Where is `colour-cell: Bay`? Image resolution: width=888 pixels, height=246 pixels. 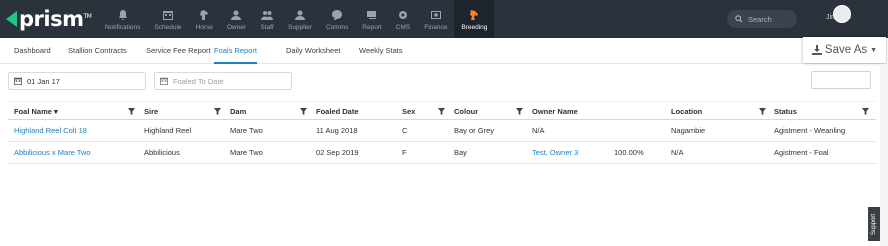 colour-cell: Bay is located at coordinates (460, 152).